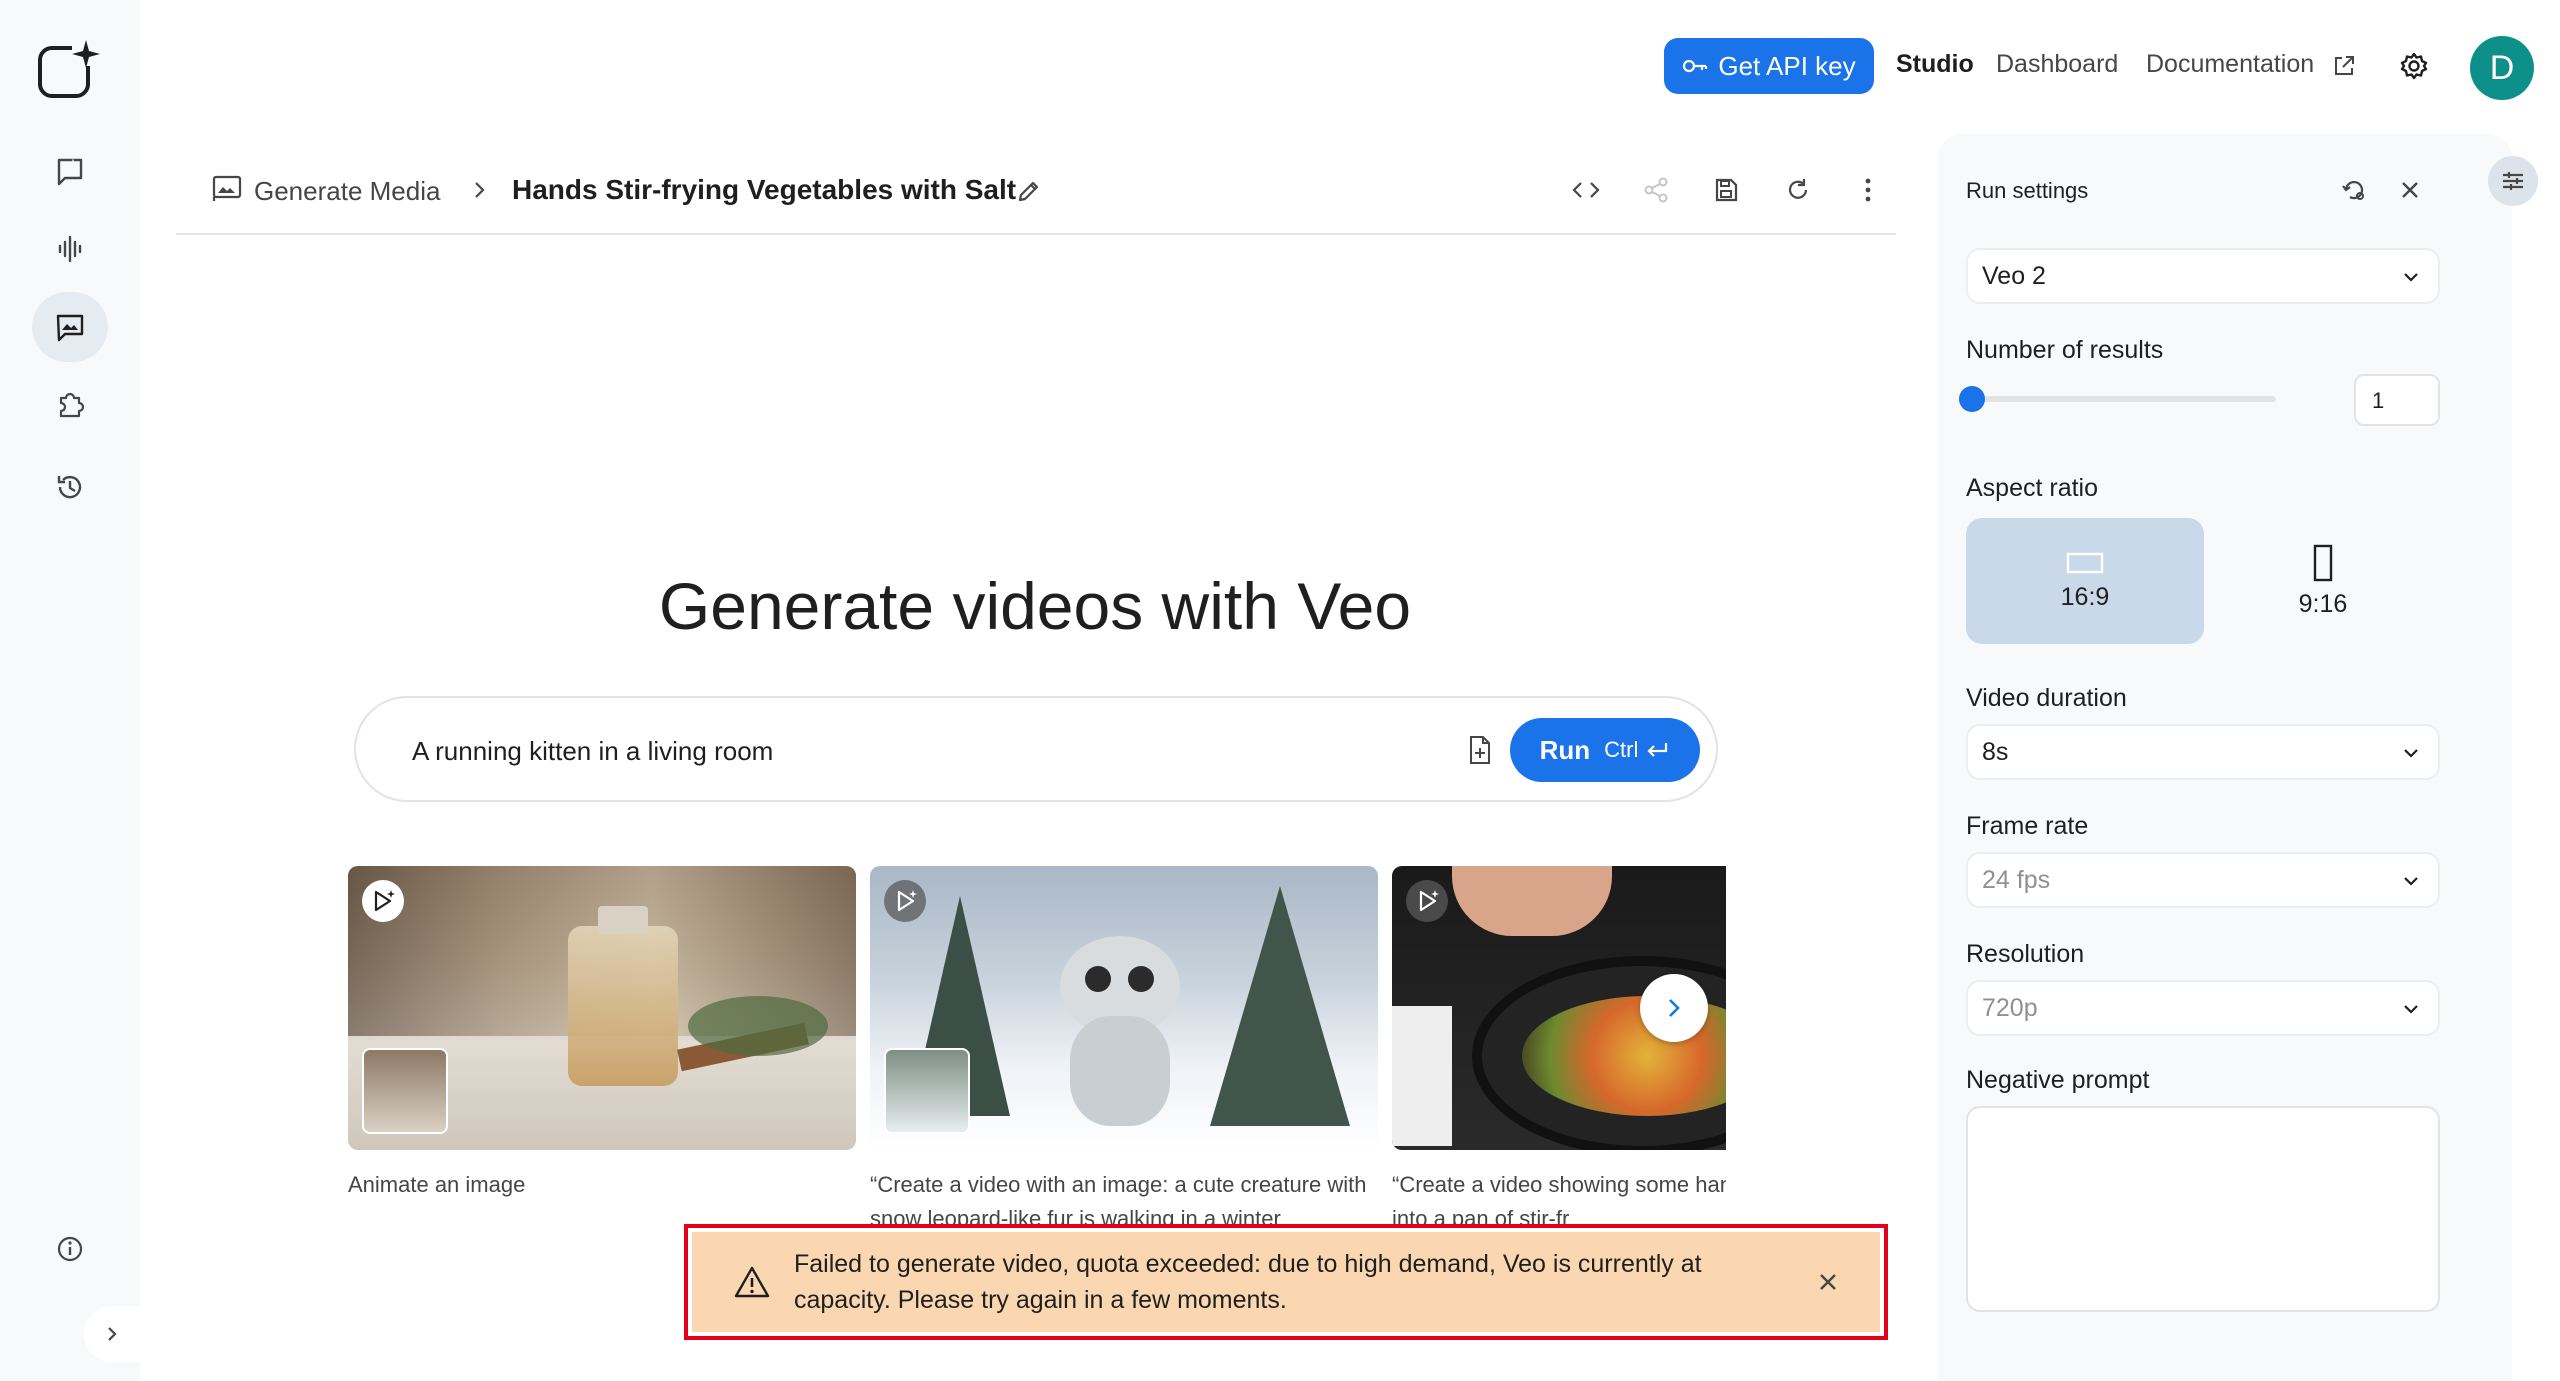  I want to click on carousel-next-button, so click(1674, 1008).